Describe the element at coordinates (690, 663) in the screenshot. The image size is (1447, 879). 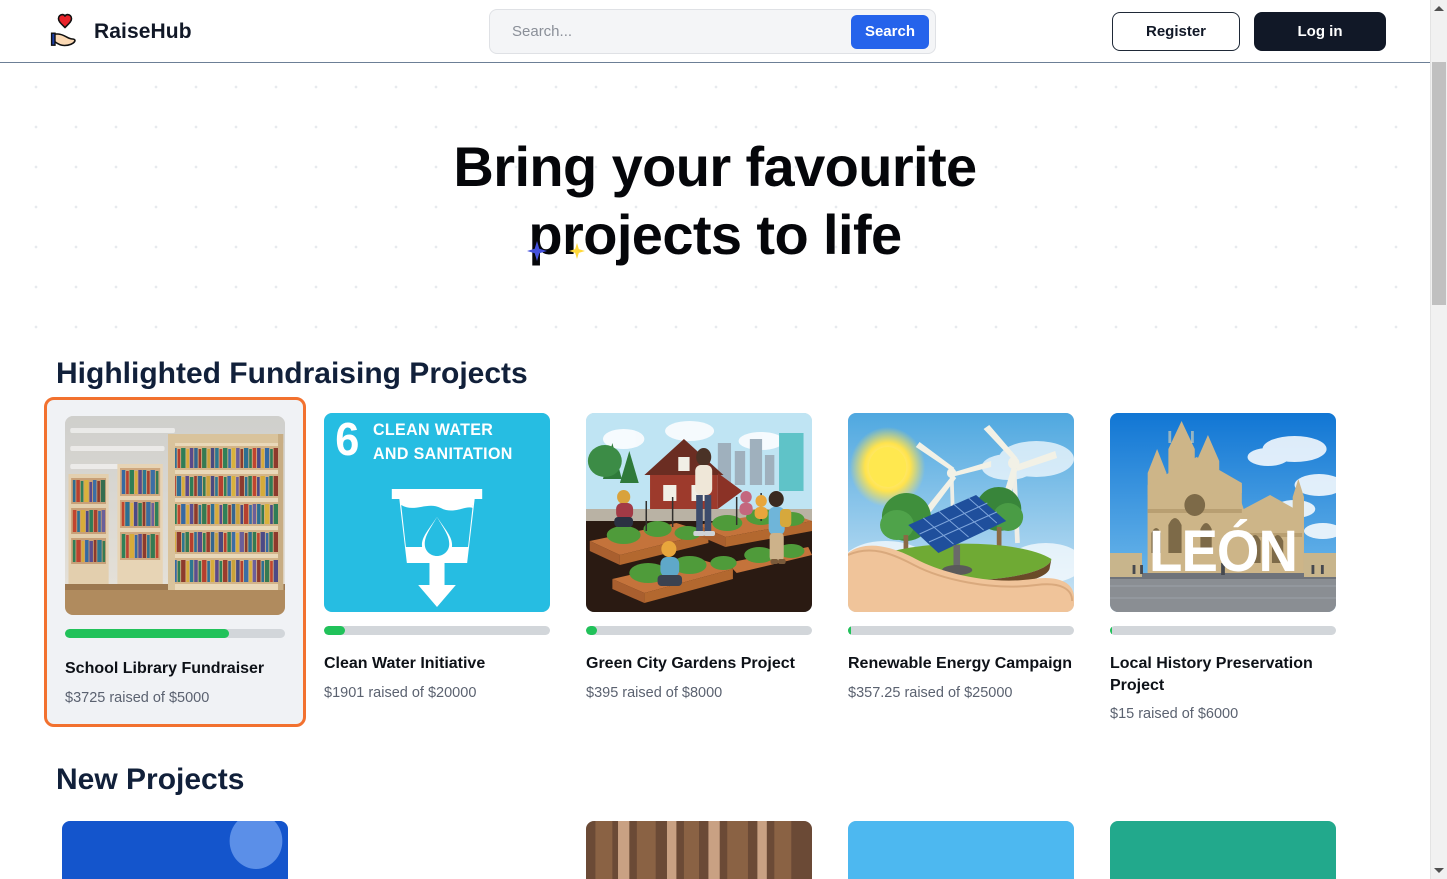
I see `project-title: Green City Gardens Project` at that location.